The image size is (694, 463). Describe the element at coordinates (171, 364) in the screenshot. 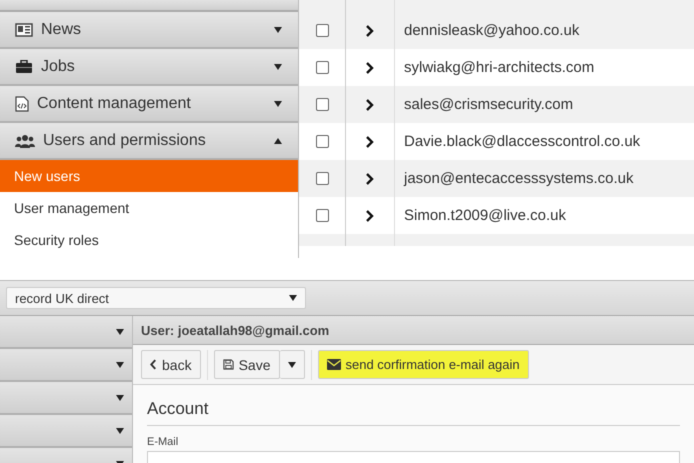

I see `back-button: back` at that location.